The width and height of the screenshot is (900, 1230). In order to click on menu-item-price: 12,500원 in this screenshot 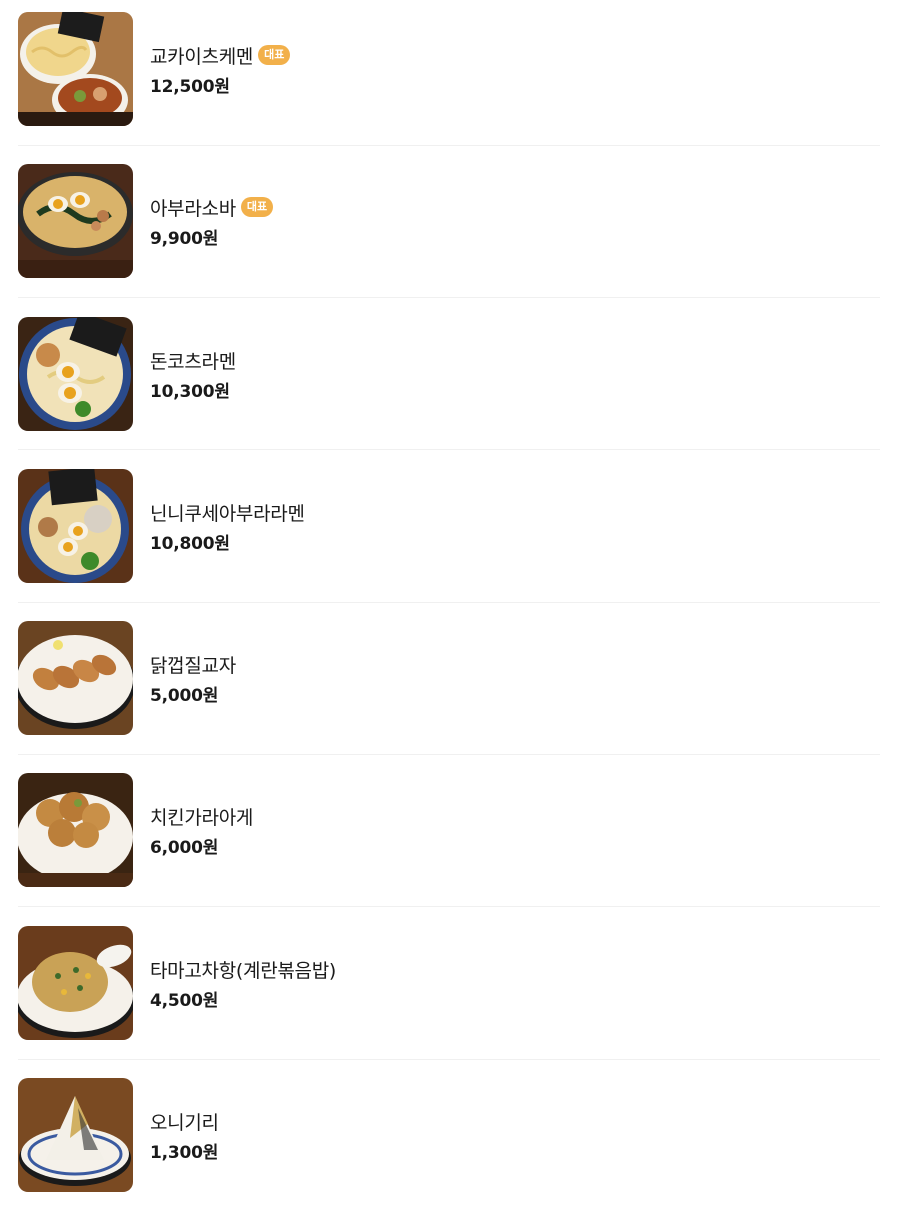, I will do `click(190, 87)`.